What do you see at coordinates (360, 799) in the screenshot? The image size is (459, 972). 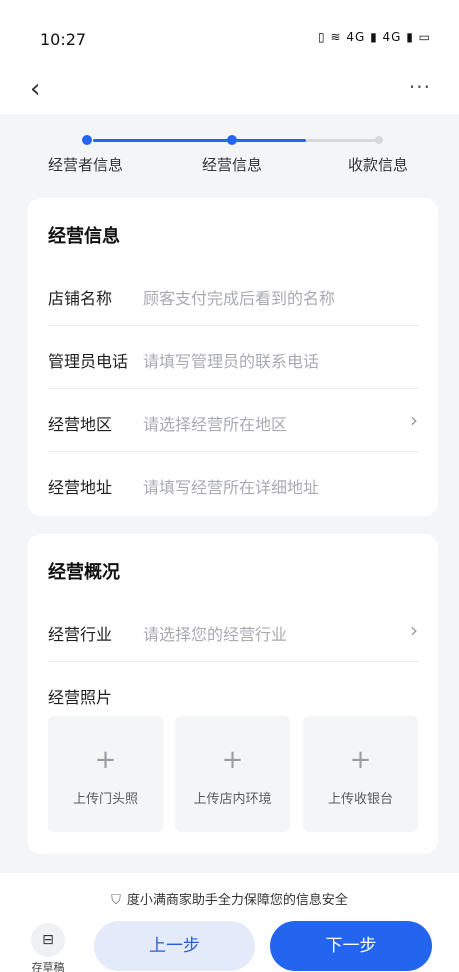 I see `upload-cashier-label: 上传收银台` at bounding box center [360, 799].